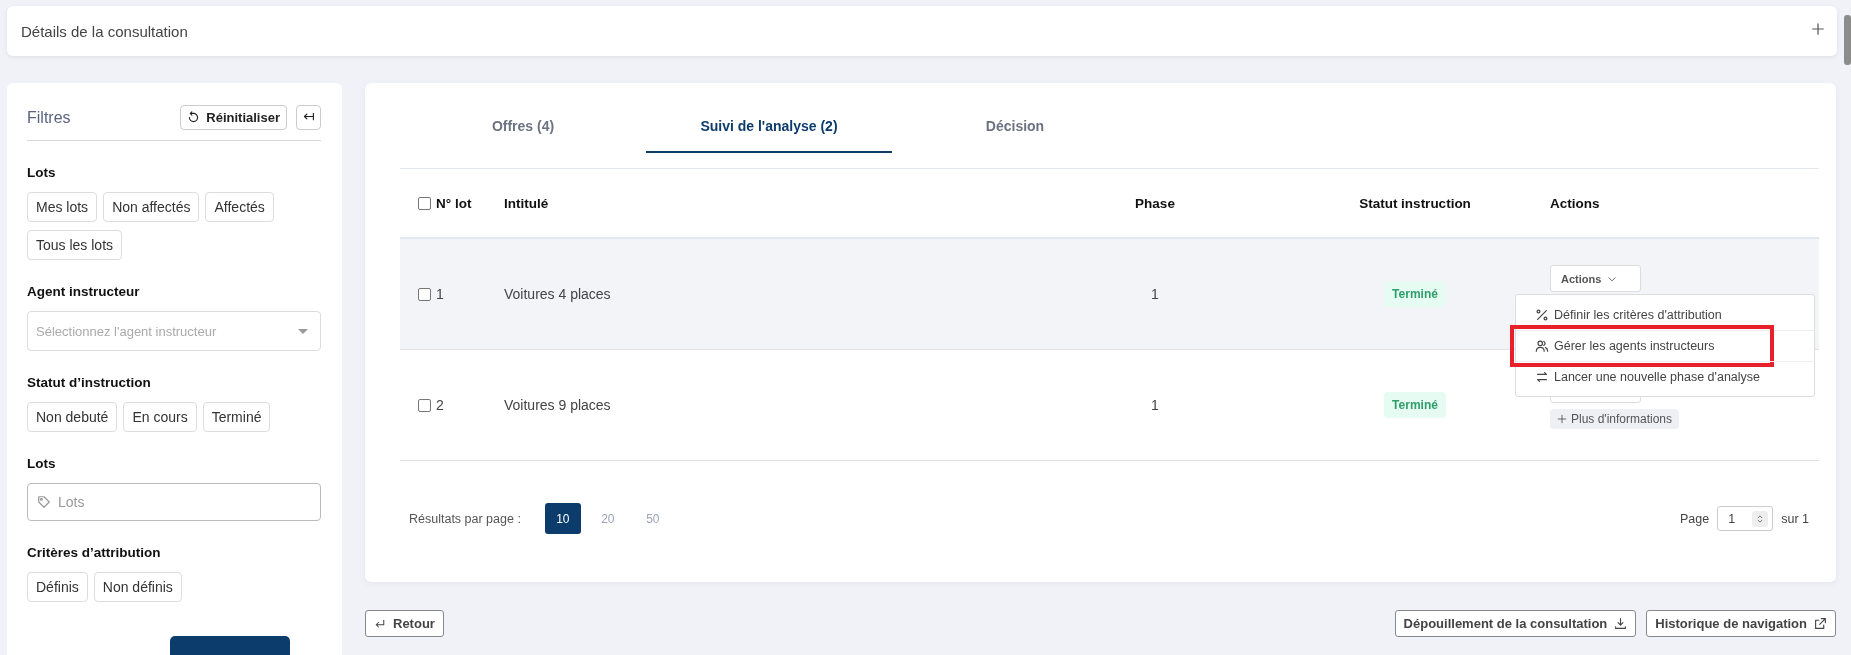 The height and width of the screenshot is (655, 1851). Describe the element at coordinates (49, 117) in the screenshot. I see `filters-title: Filtres` at that location.